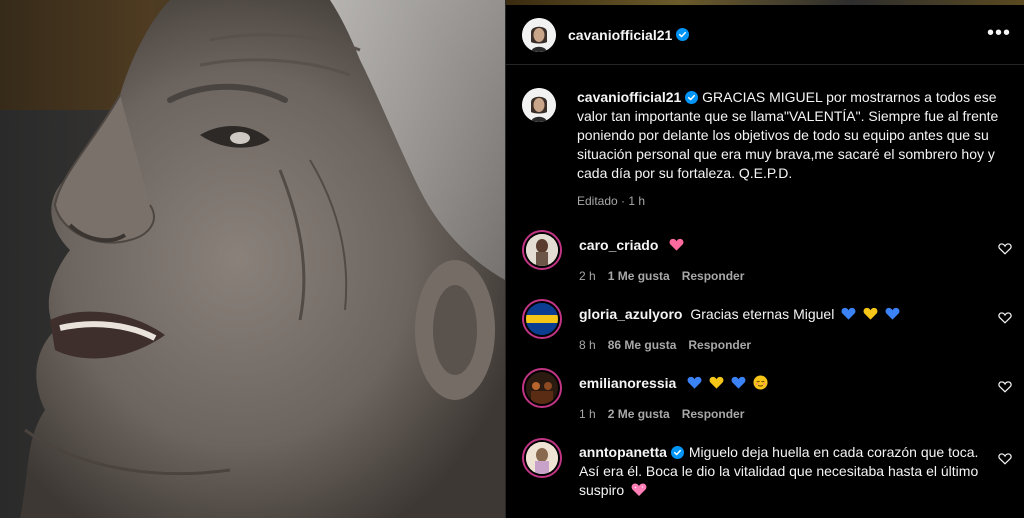 The width and height of the screenshot is (1024, 518). What do you see at coordinates (642, 345) in the screenshot?
I see `comment-likes: 86 Me gusta` at bounding box center [642, 345].